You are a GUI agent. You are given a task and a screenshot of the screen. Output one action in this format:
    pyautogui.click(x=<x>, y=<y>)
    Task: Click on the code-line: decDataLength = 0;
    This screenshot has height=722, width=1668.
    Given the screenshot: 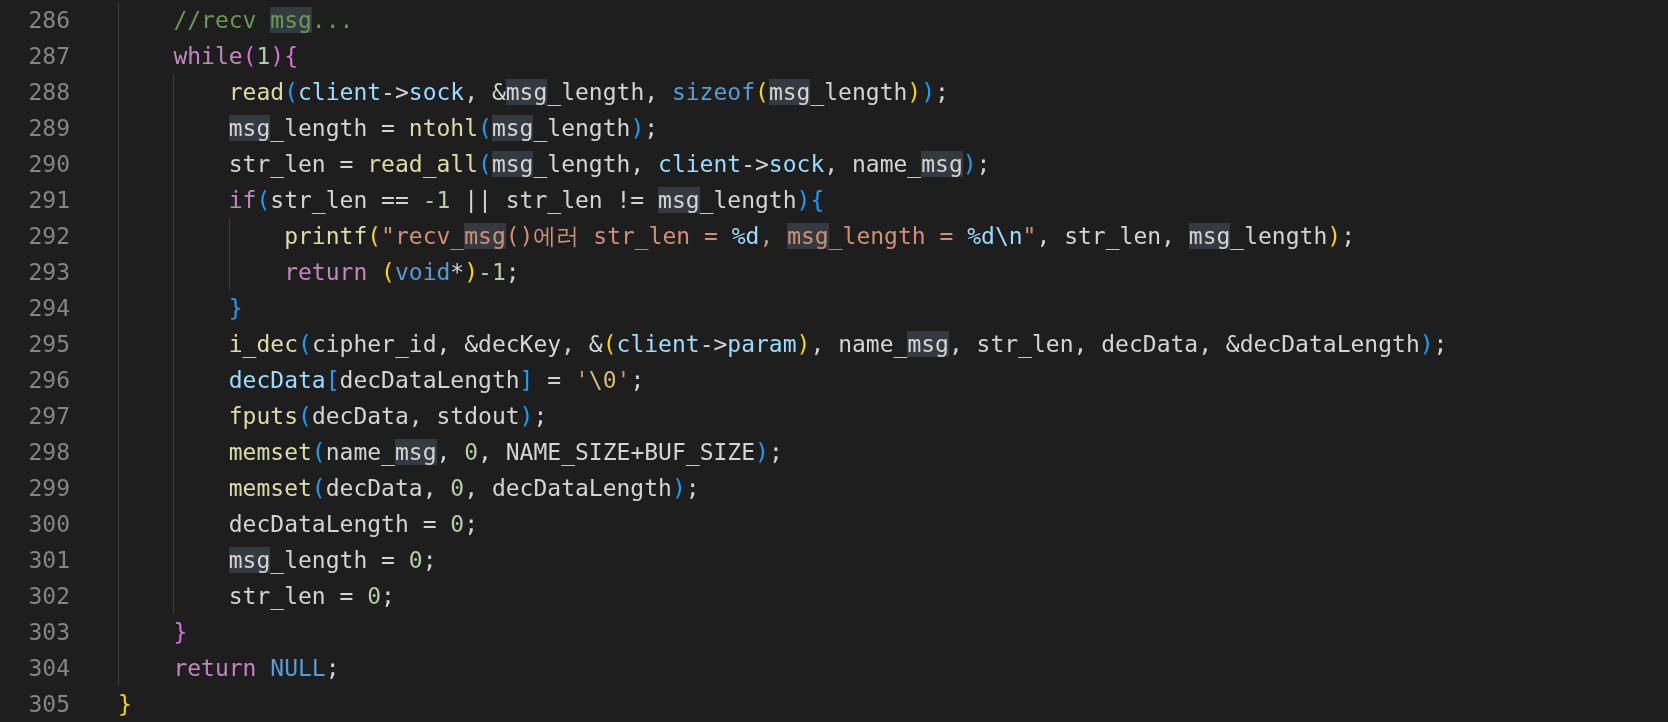 What is the action you would take?
    pyautogui.click(x=353, y=524)
    